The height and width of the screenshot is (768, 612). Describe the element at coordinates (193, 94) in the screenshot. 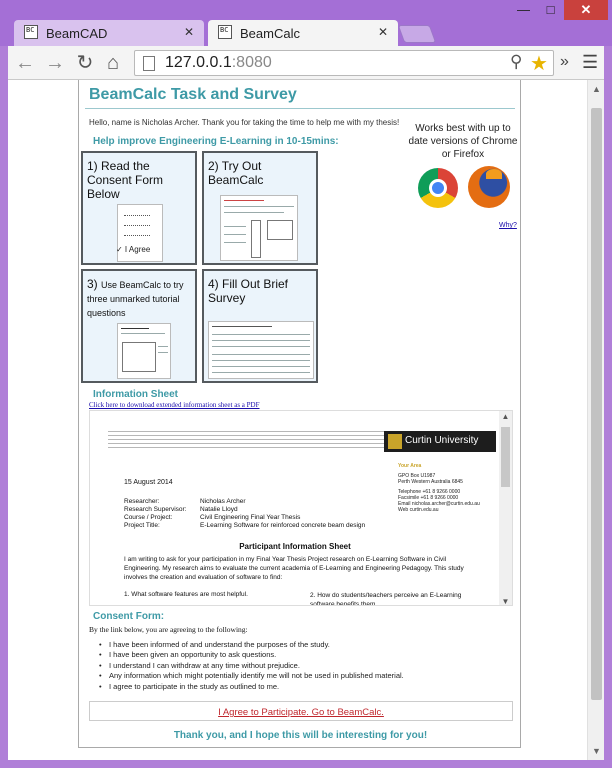

I see `page-title: BeamCalc Task and Survey` at that location.